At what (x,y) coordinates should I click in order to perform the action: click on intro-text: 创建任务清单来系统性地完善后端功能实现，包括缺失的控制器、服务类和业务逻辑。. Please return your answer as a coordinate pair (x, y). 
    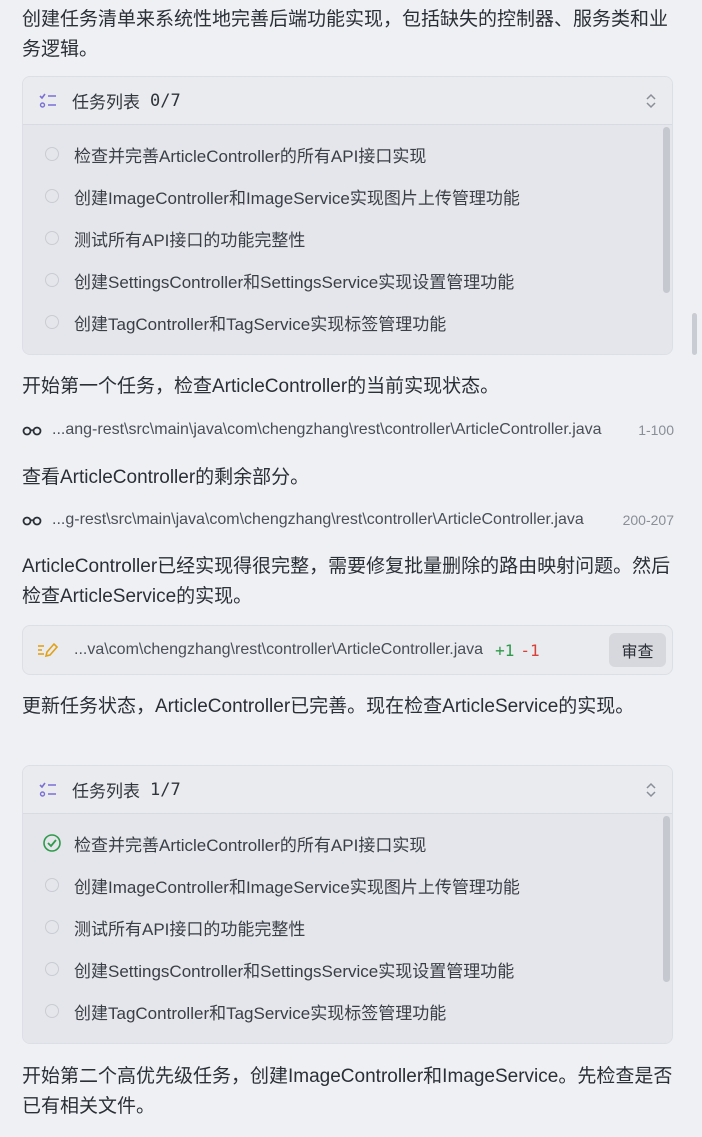
    Looking at the image, I should click on (345, 34).